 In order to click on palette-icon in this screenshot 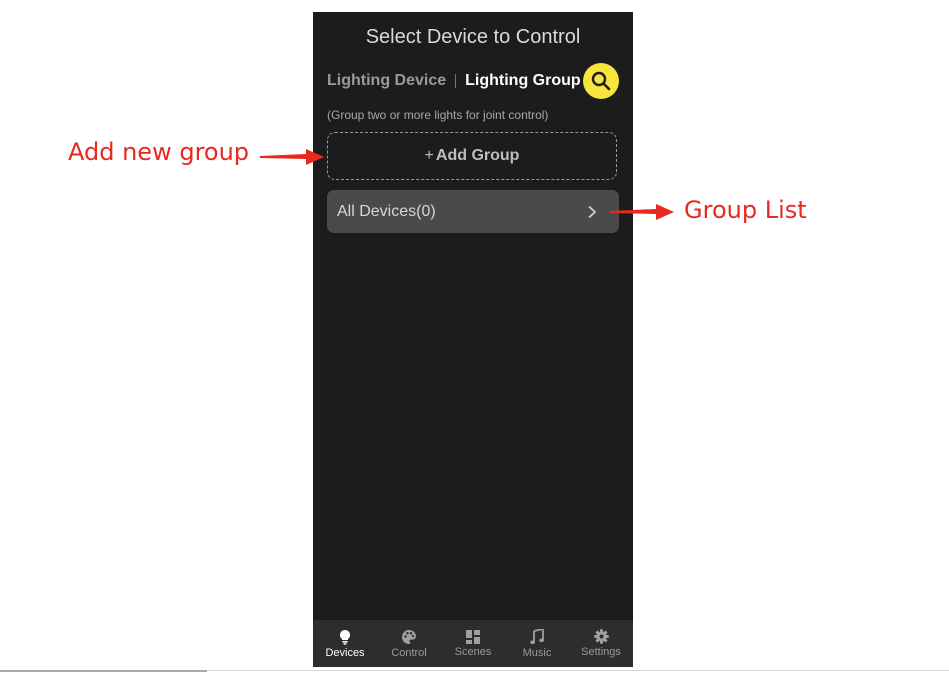, I will do `click(409, 636)`.